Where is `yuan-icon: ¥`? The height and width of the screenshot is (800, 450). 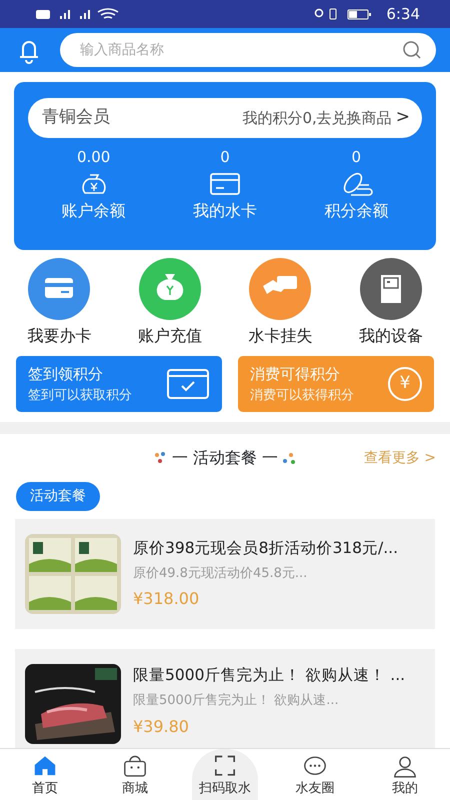
yuan-icon: ¥ is located at coordinates (405, 384).